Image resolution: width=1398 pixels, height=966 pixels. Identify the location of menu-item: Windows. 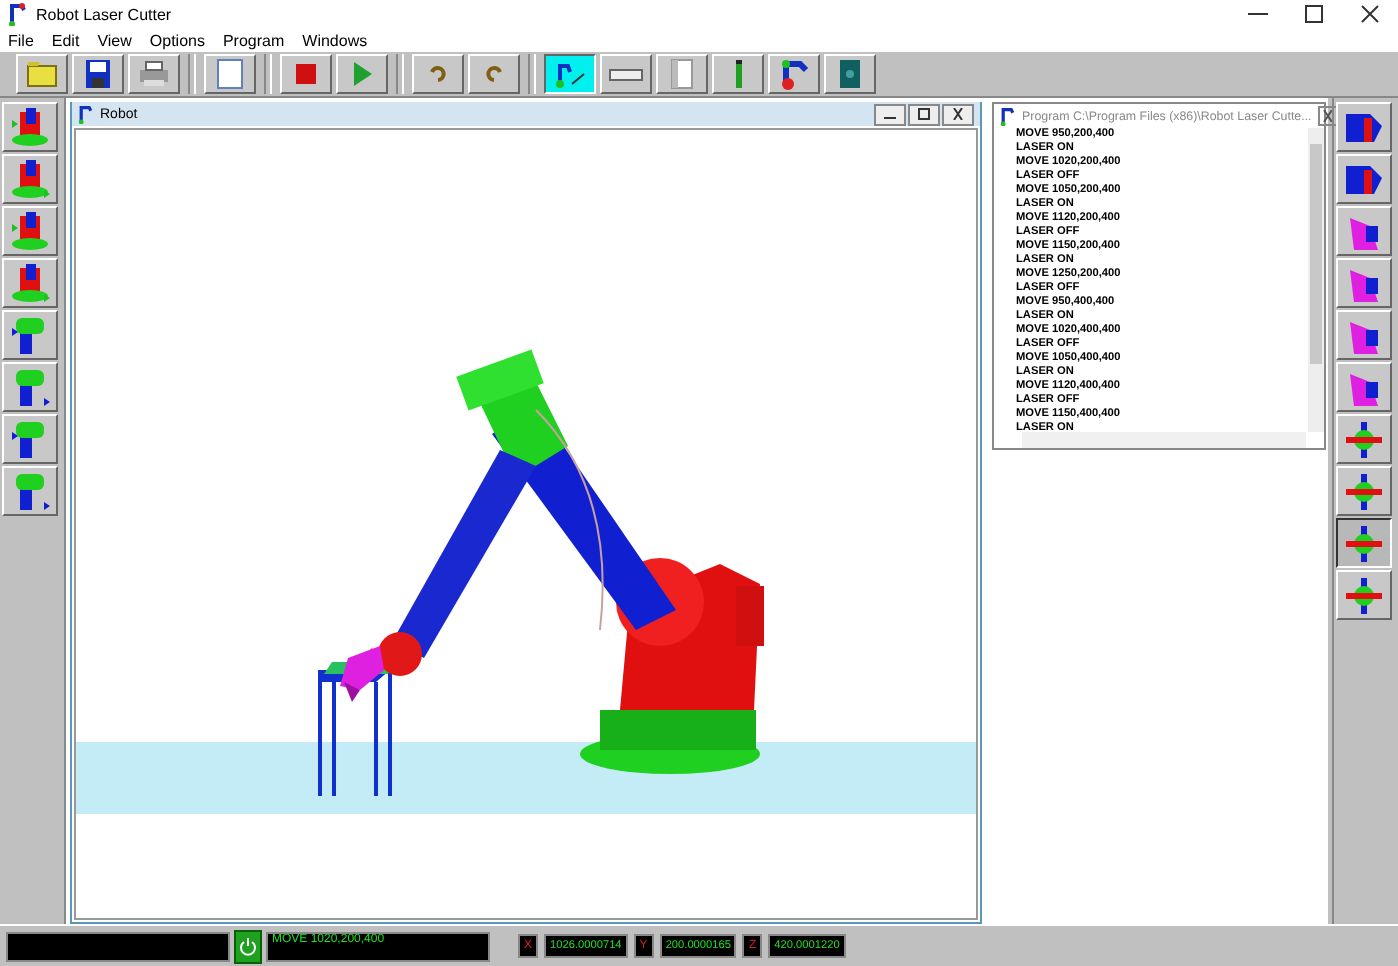
(335, 40).